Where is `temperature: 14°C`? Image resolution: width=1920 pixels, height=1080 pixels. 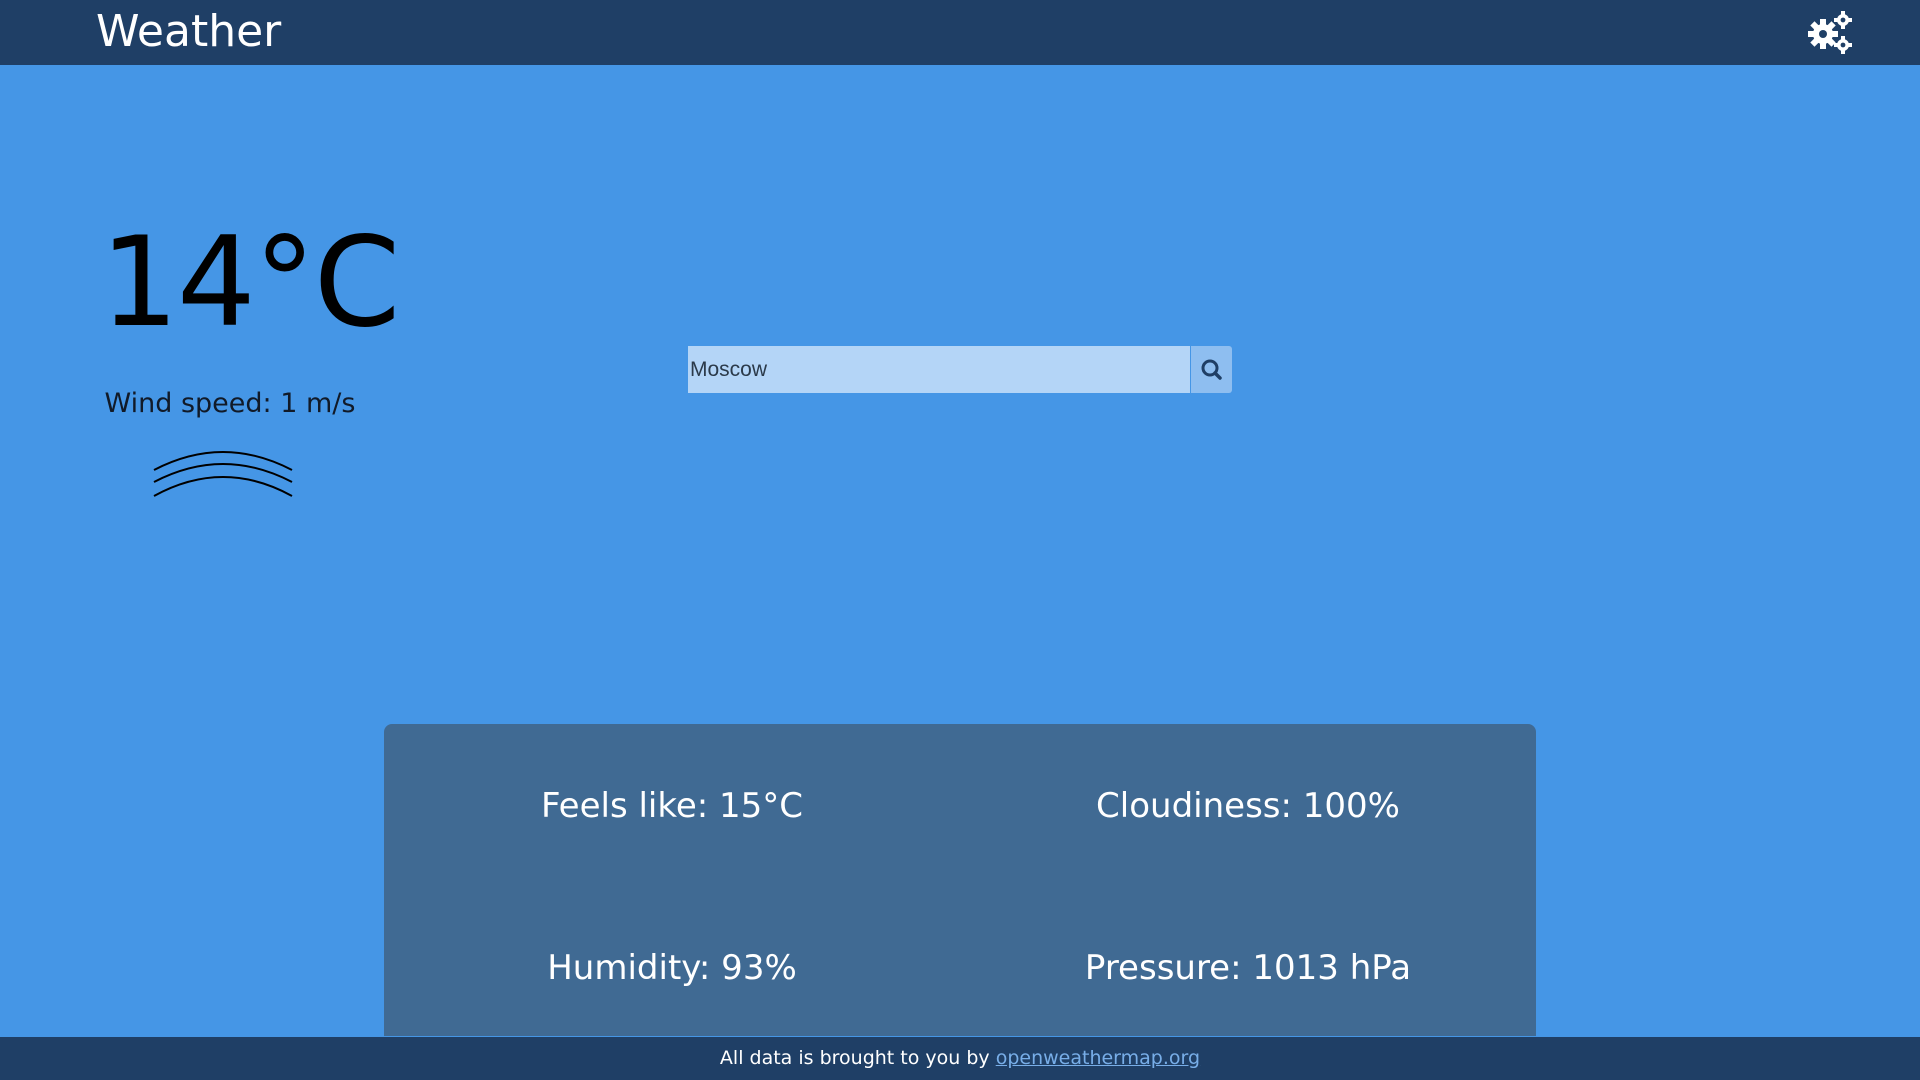
temperature: 14°C is located at coordinates (250, 283).